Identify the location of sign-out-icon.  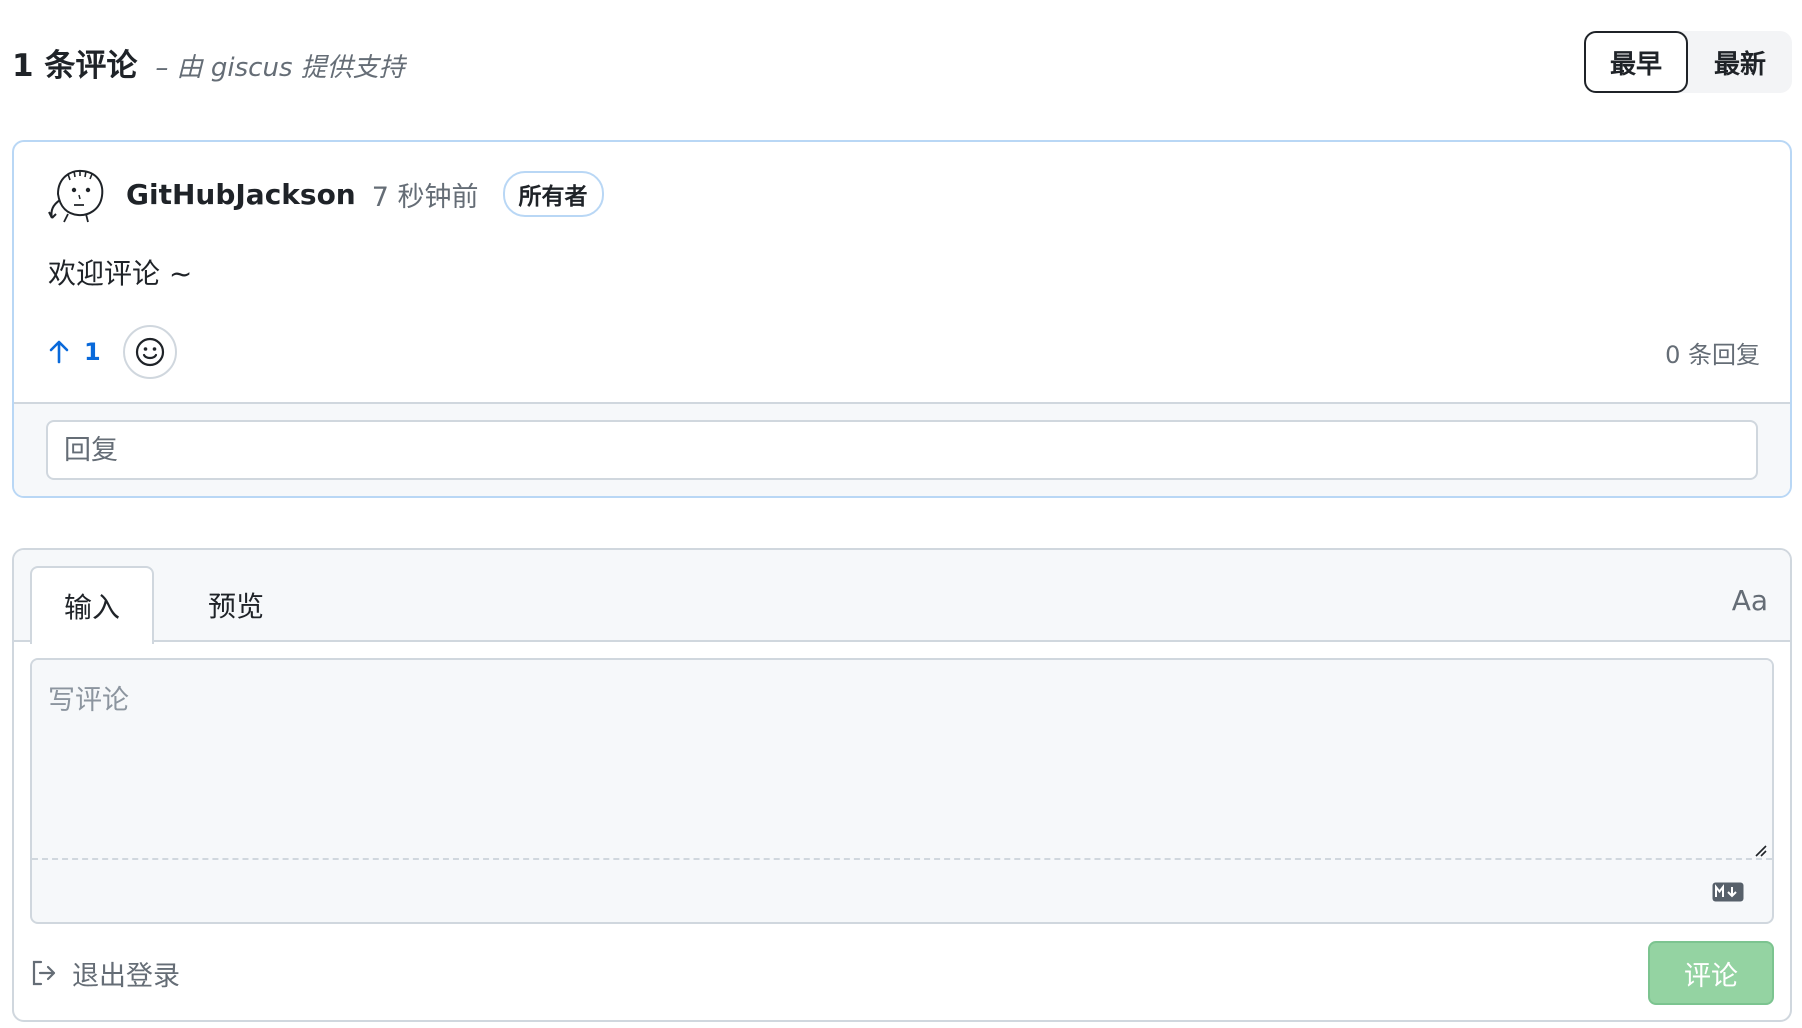
(44, 973).